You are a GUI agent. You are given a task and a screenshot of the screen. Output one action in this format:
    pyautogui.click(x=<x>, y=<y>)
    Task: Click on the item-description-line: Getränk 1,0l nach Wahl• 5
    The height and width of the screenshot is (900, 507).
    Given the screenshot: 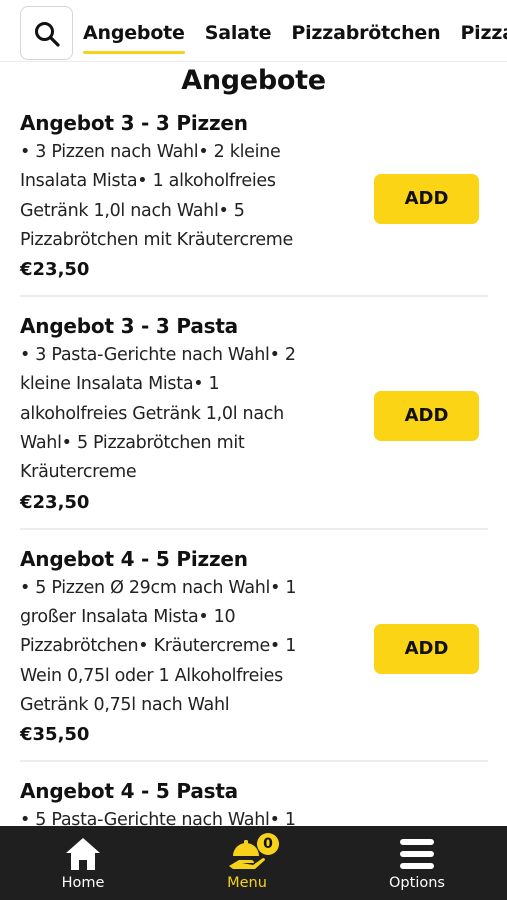 What is the action you would take?
    pyautogui.click(x=132, y=210)
    